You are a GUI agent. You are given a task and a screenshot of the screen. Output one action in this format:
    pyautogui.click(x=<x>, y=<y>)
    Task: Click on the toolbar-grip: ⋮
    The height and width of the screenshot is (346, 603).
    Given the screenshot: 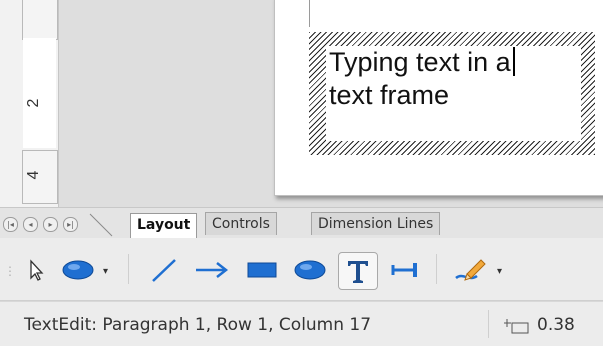 What is the action you would take?
    pyautogui.click(x=10, y=271)
    